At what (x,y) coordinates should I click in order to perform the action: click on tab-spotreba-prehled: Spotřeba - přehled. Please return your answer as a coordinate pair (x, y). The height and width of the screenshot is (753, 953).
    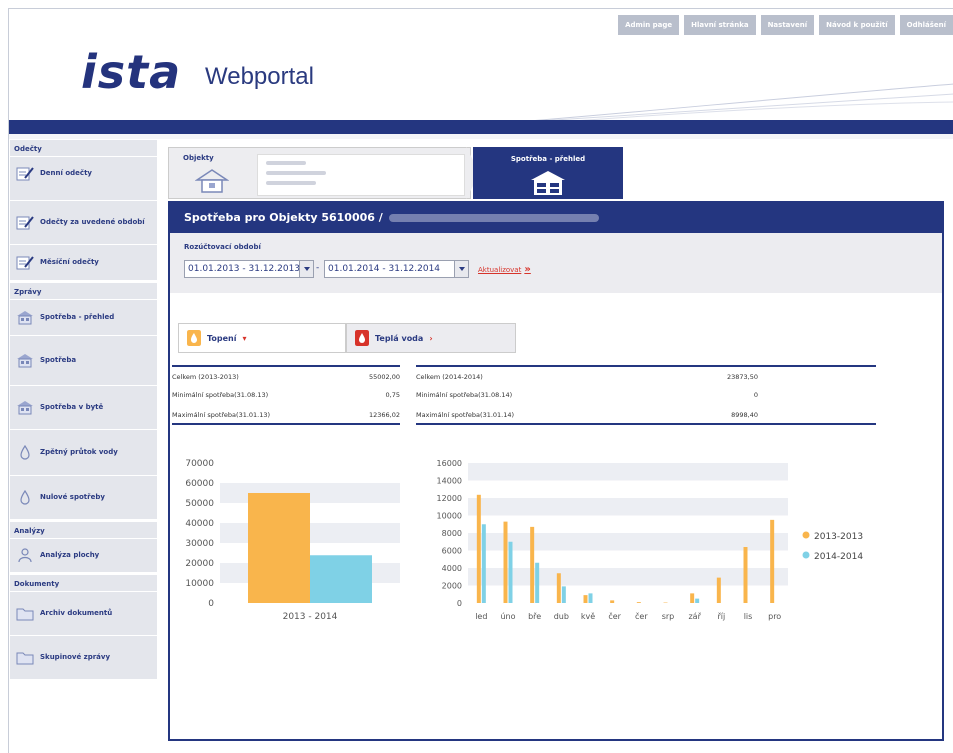
    Looking at the image, I should click on (548, 173).